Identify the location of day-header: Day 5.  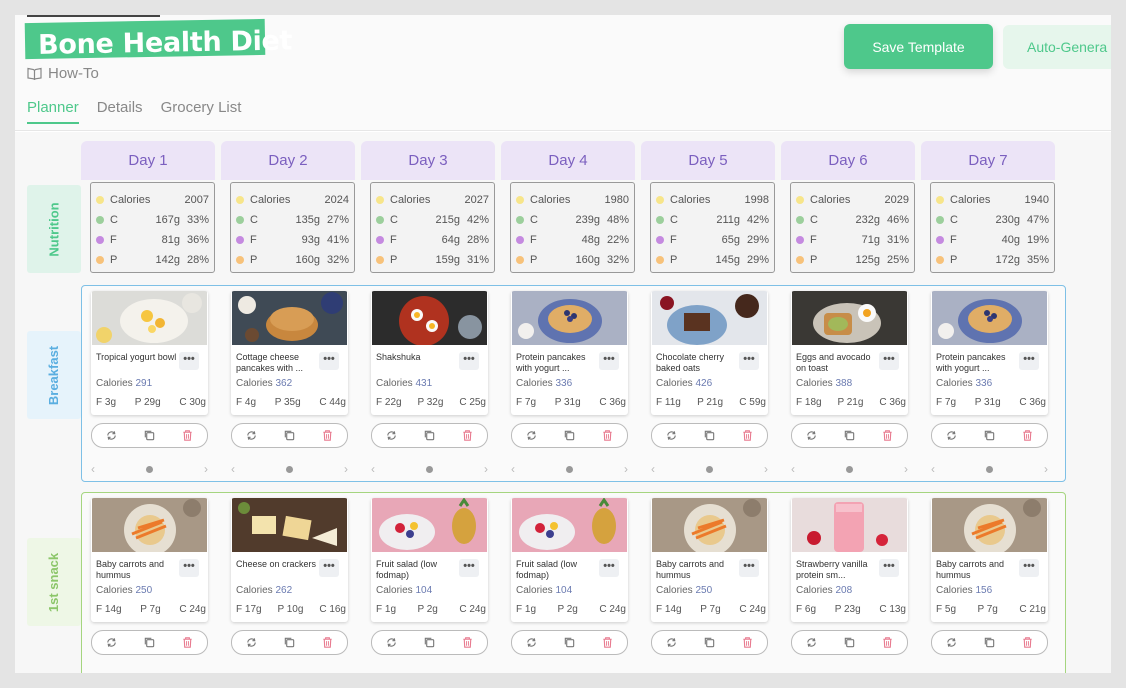
(708, 160).